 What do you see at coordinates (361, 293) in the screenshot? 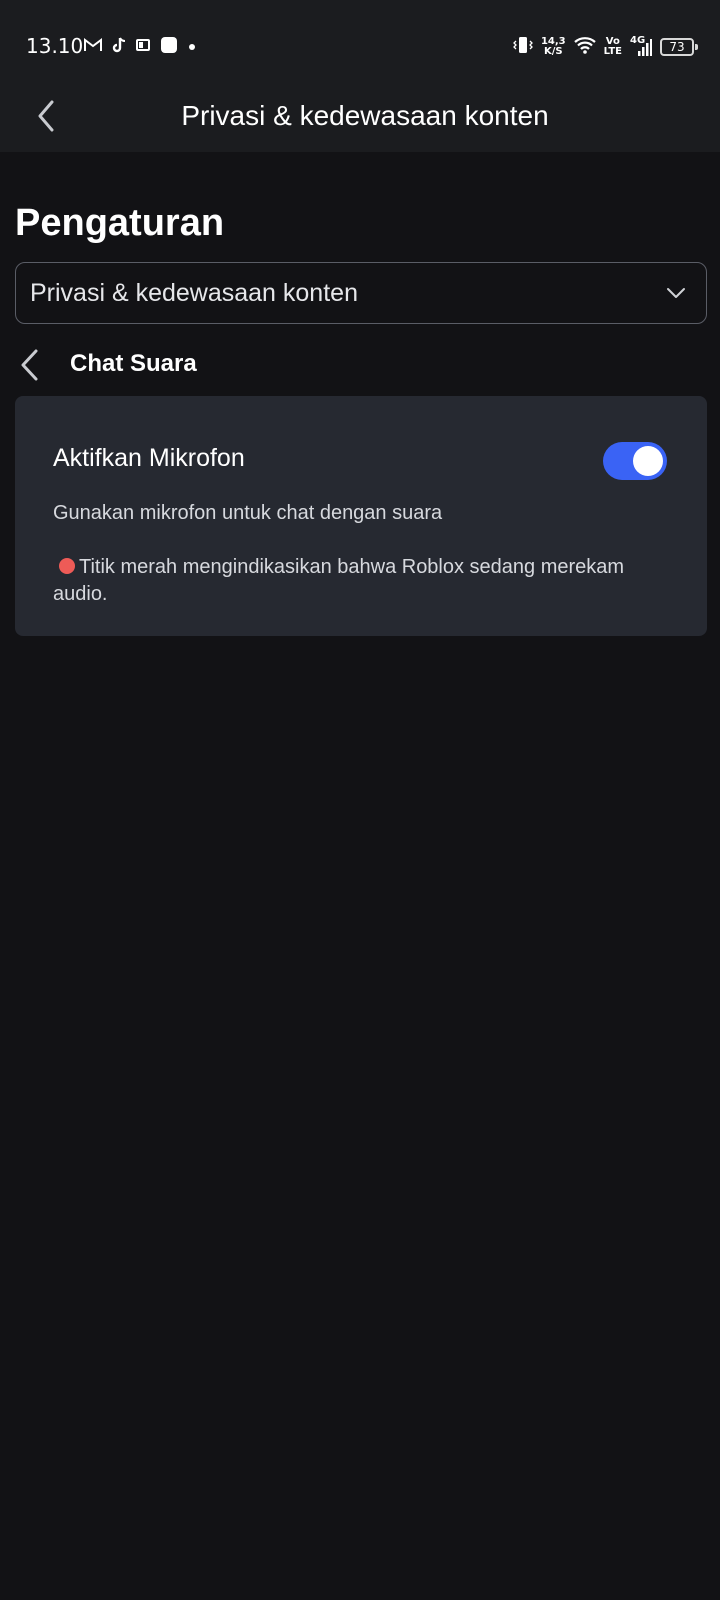
I see `settings-category-dropdown: Privasi & kedewasaan konten` at bounding box center [361, 293].